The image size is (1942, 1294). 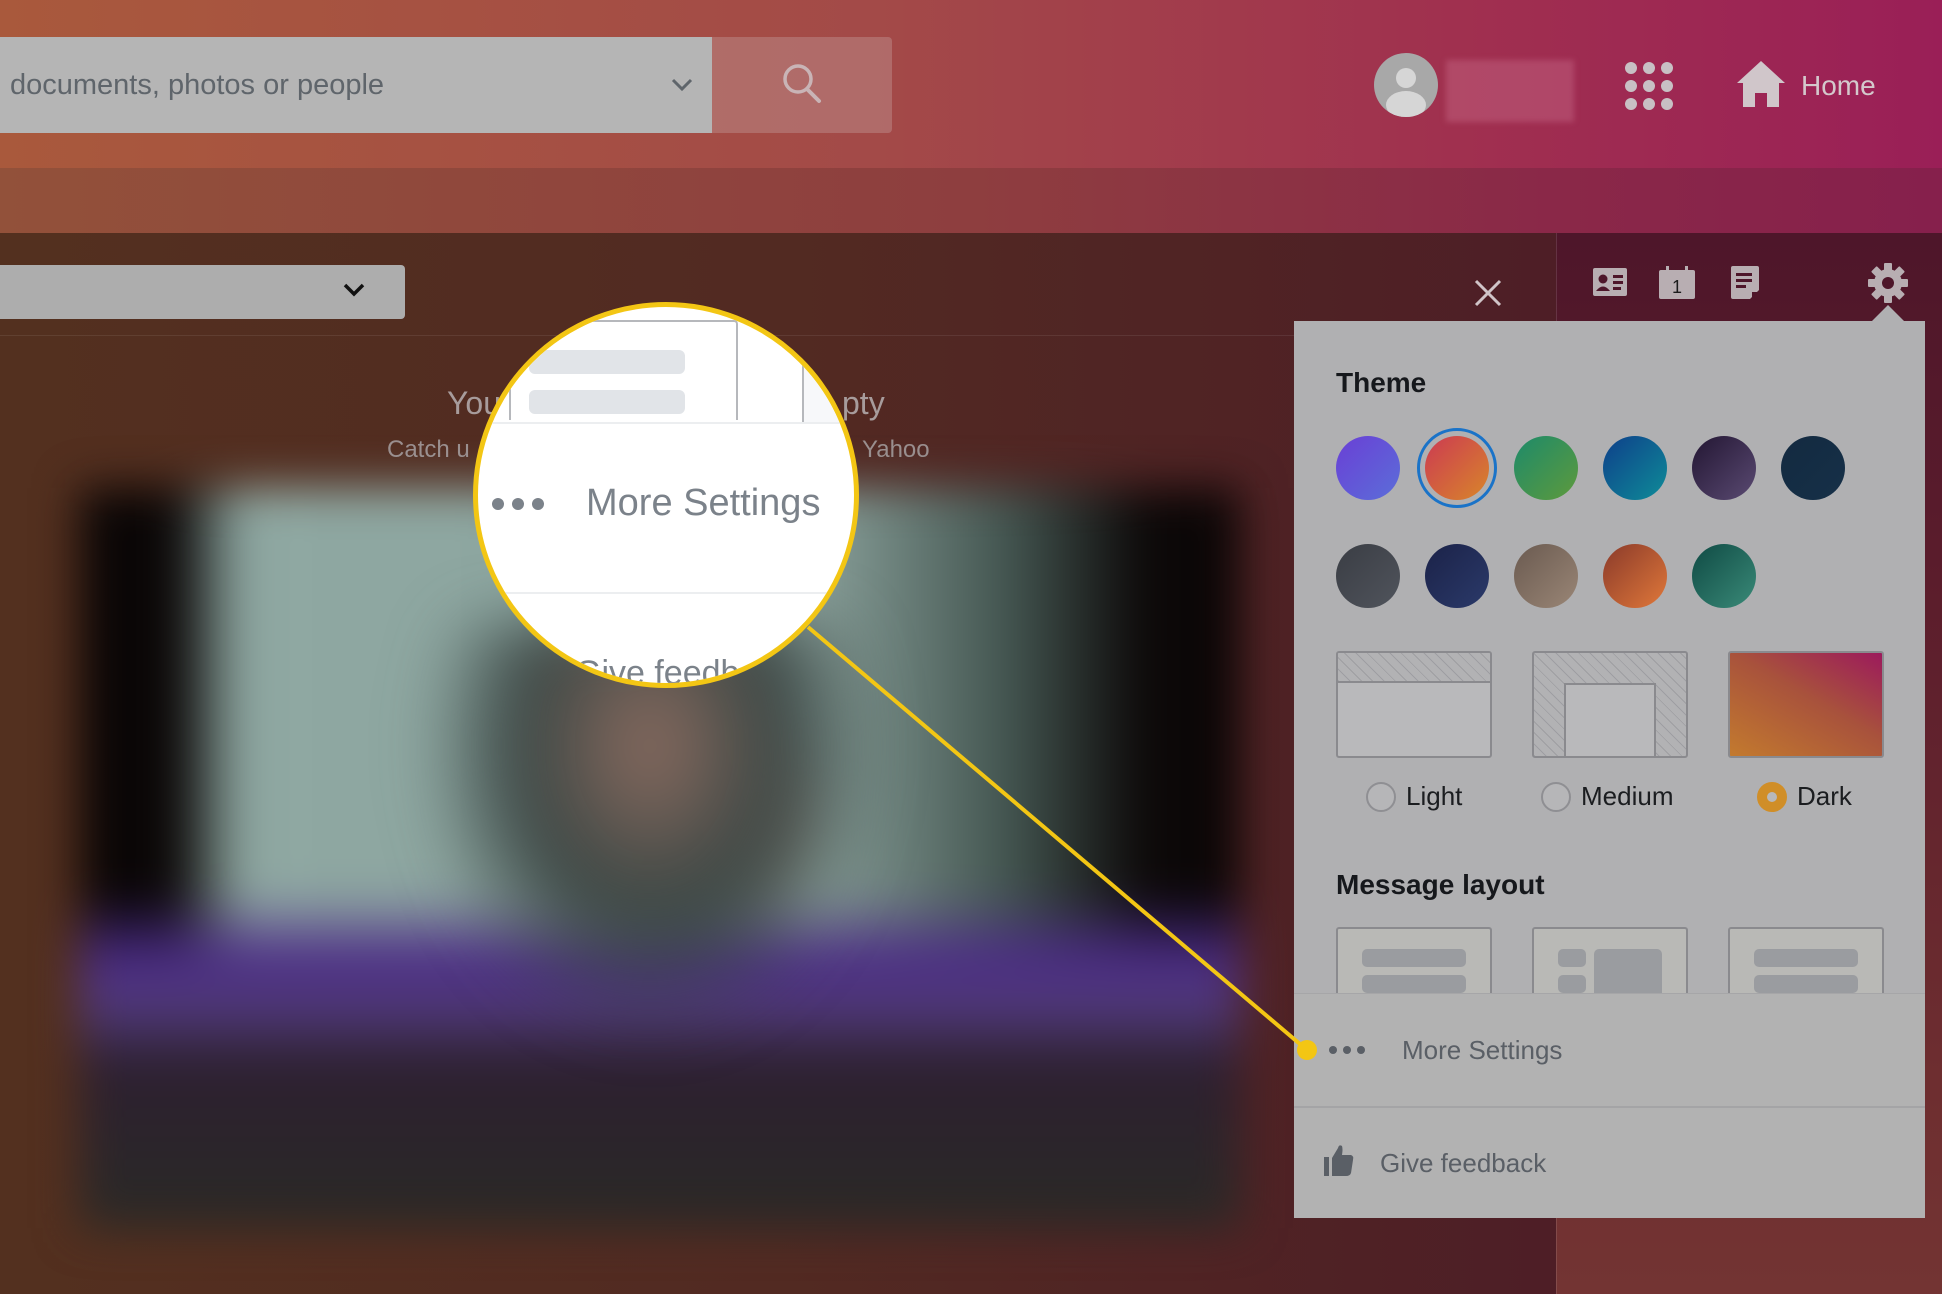 What do you see at coordinates (703, 503) in the screenshot?
I see `magnified-more-settings-label: More Settings` at bounding box center [703, 503].